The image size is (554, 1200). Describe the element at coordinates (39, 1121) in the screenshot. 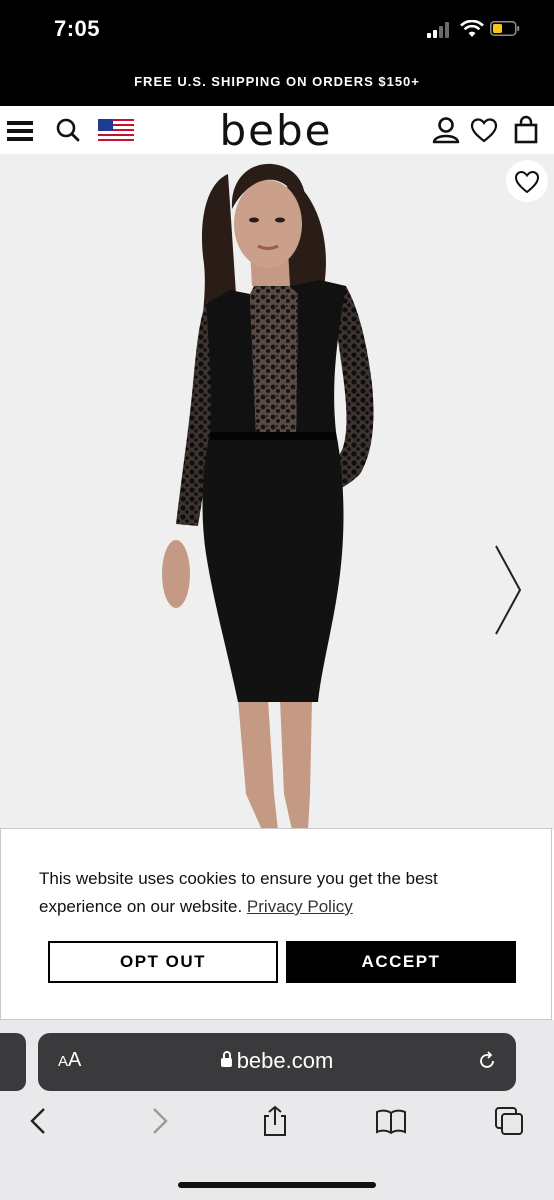

I see `back-icon` at that location.